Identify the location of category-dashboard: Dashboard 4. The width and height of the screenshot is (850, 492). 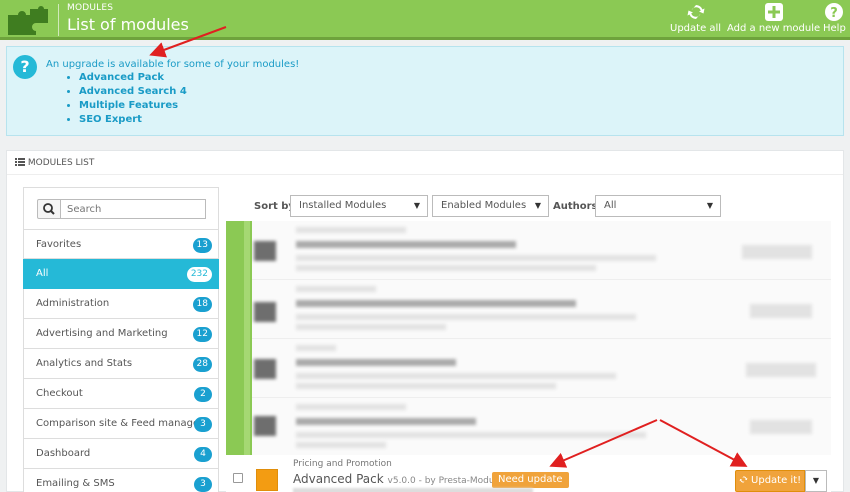
(121, 454).